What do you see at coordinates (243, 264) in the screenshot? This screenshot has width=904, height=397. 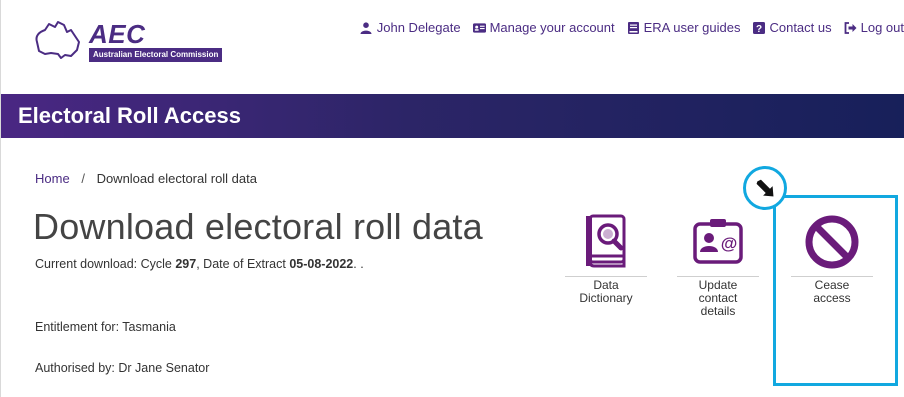 I see `extract-prefix: , Date of Extract` at bounding box center [243, 264].